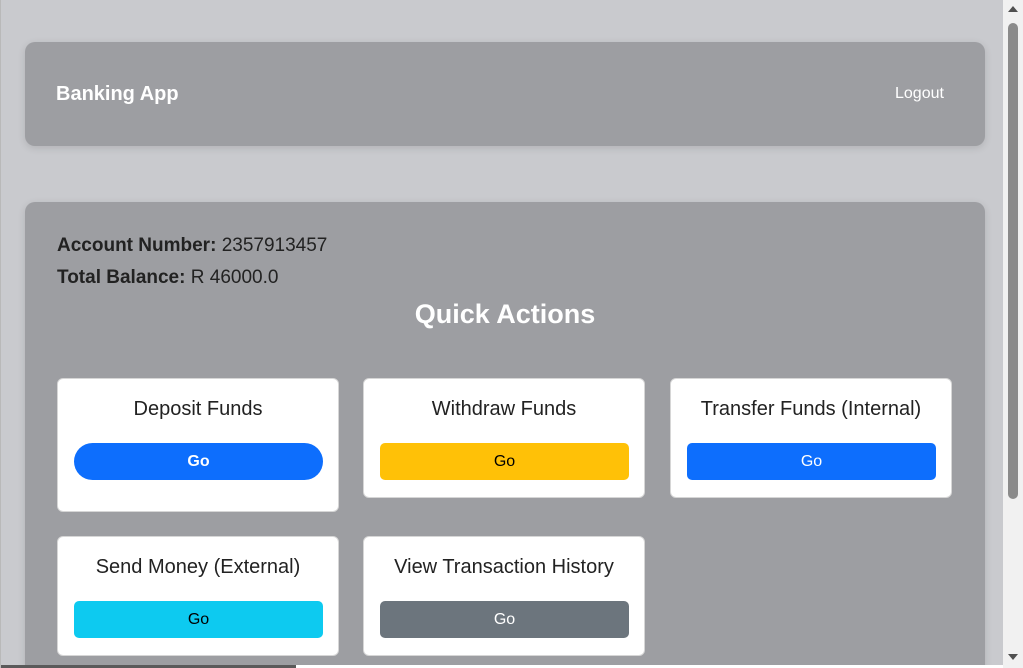  Describe the element at coordinates (274, 245) in the screenshot. I see `account-number-value: 2357913457` at that location.